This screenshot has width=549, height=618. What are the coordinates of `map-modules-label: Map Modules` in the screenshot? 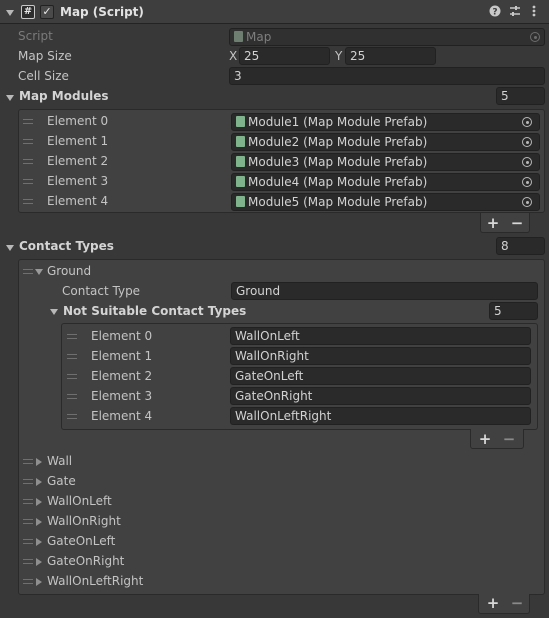 It's located at (64, 96).